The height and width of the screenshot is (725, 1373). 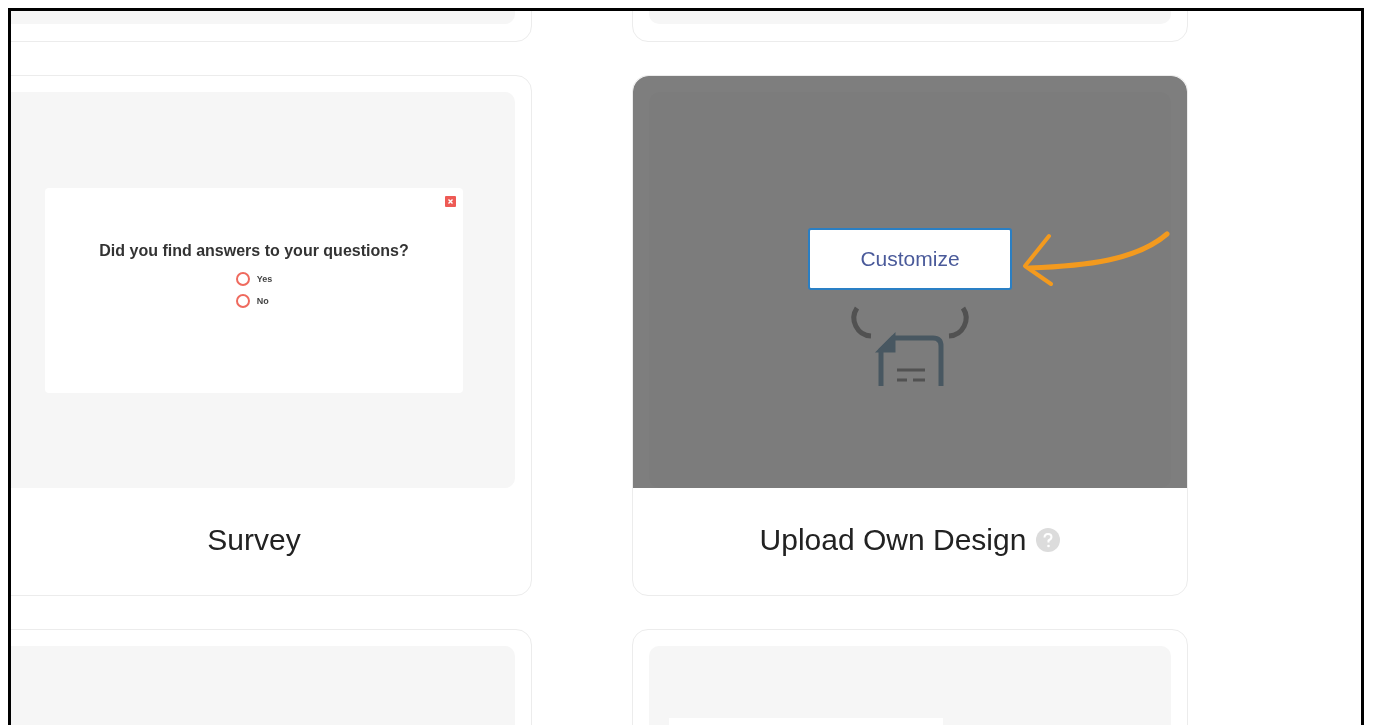 I want to click on option-label: No, so click(x=262, y=301).